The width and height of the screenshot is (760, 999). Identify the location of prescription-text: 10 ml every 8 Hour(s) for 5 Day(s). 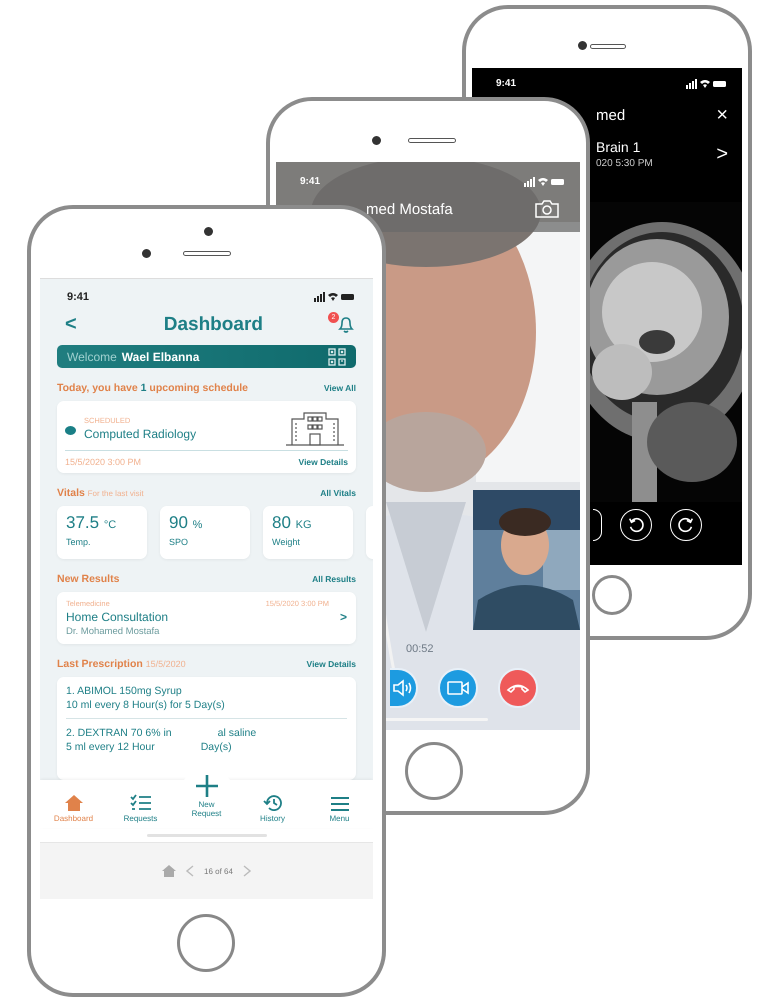
(145, 705).